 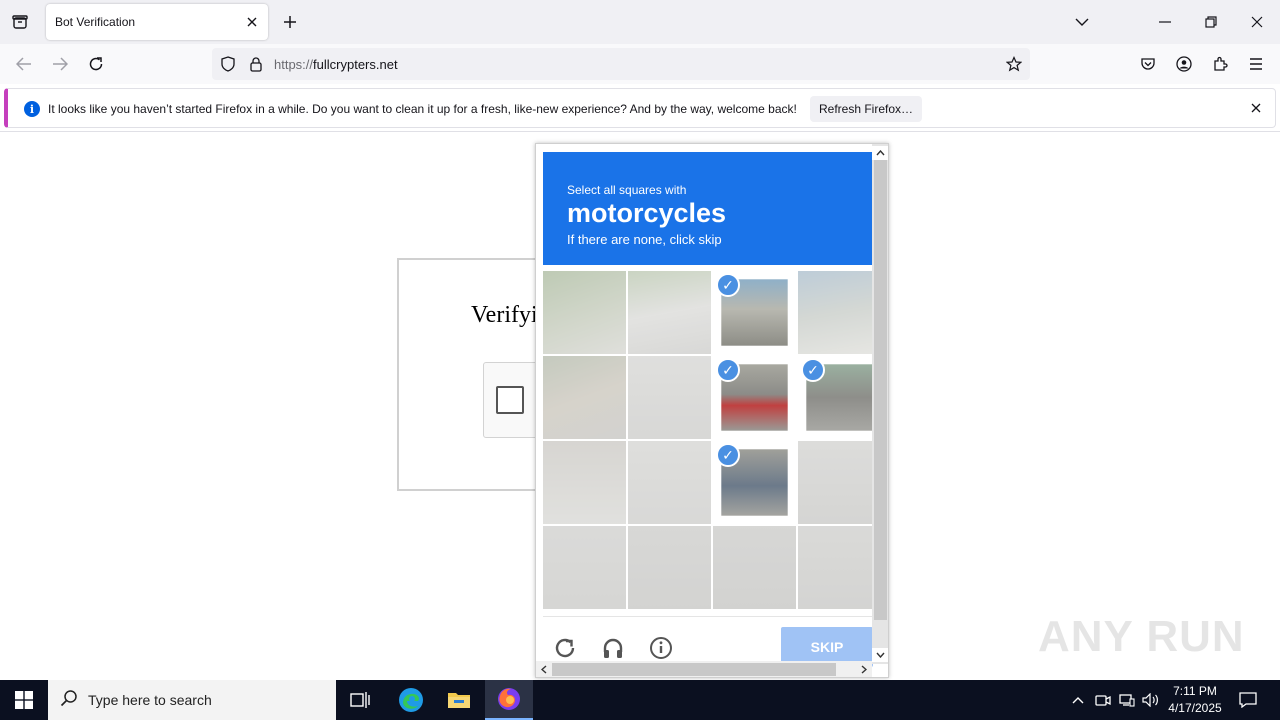 I want to click on captcha-subinstruction: If there are none, click skip, so click(x=644, y=239).